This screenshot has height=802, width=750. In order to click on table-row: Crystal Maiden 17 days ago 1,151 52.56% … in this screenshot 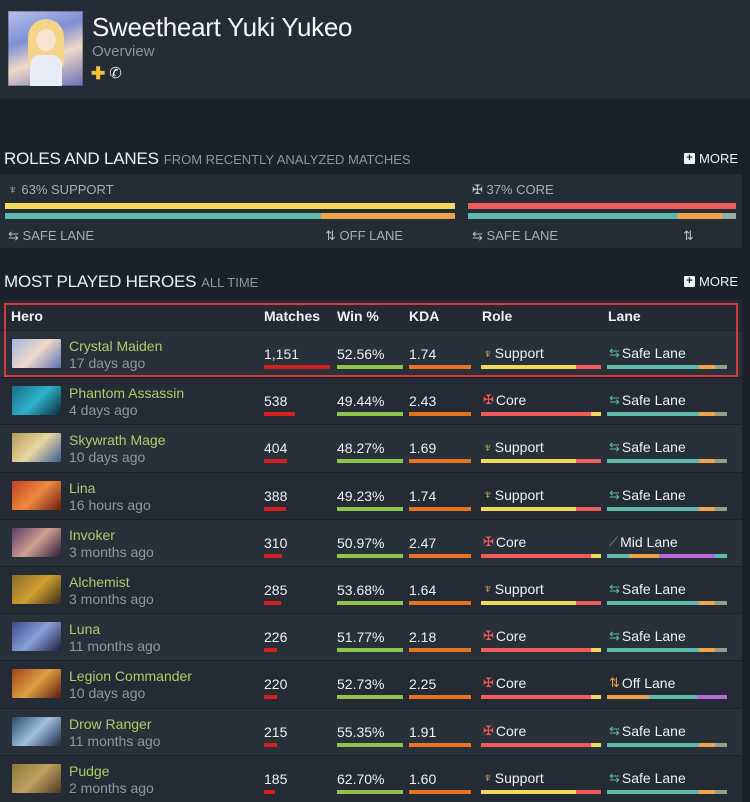, I will do `click(371, 354)`.